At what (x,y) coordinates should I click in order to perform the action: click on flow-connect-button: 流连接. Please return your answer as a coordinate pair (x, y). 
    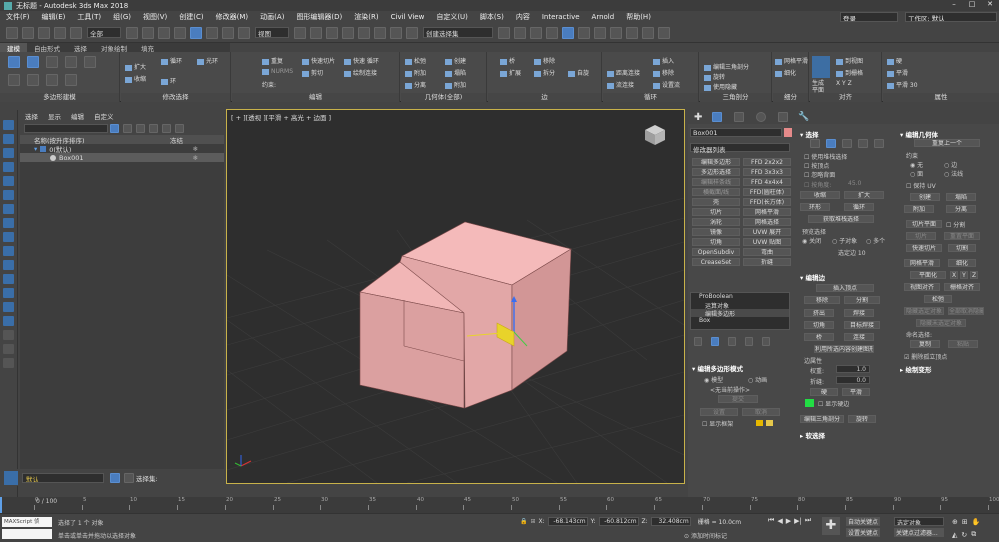
    Looking at the image, I should click on (620, 84).